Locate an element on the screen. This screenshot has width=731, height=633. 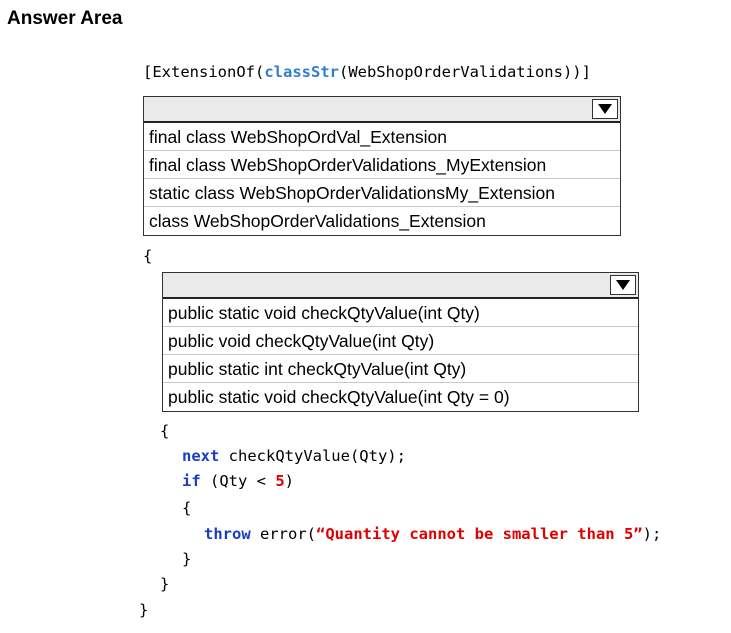
if-line: if (Qty < 5) is located at coordinates (238, 481).